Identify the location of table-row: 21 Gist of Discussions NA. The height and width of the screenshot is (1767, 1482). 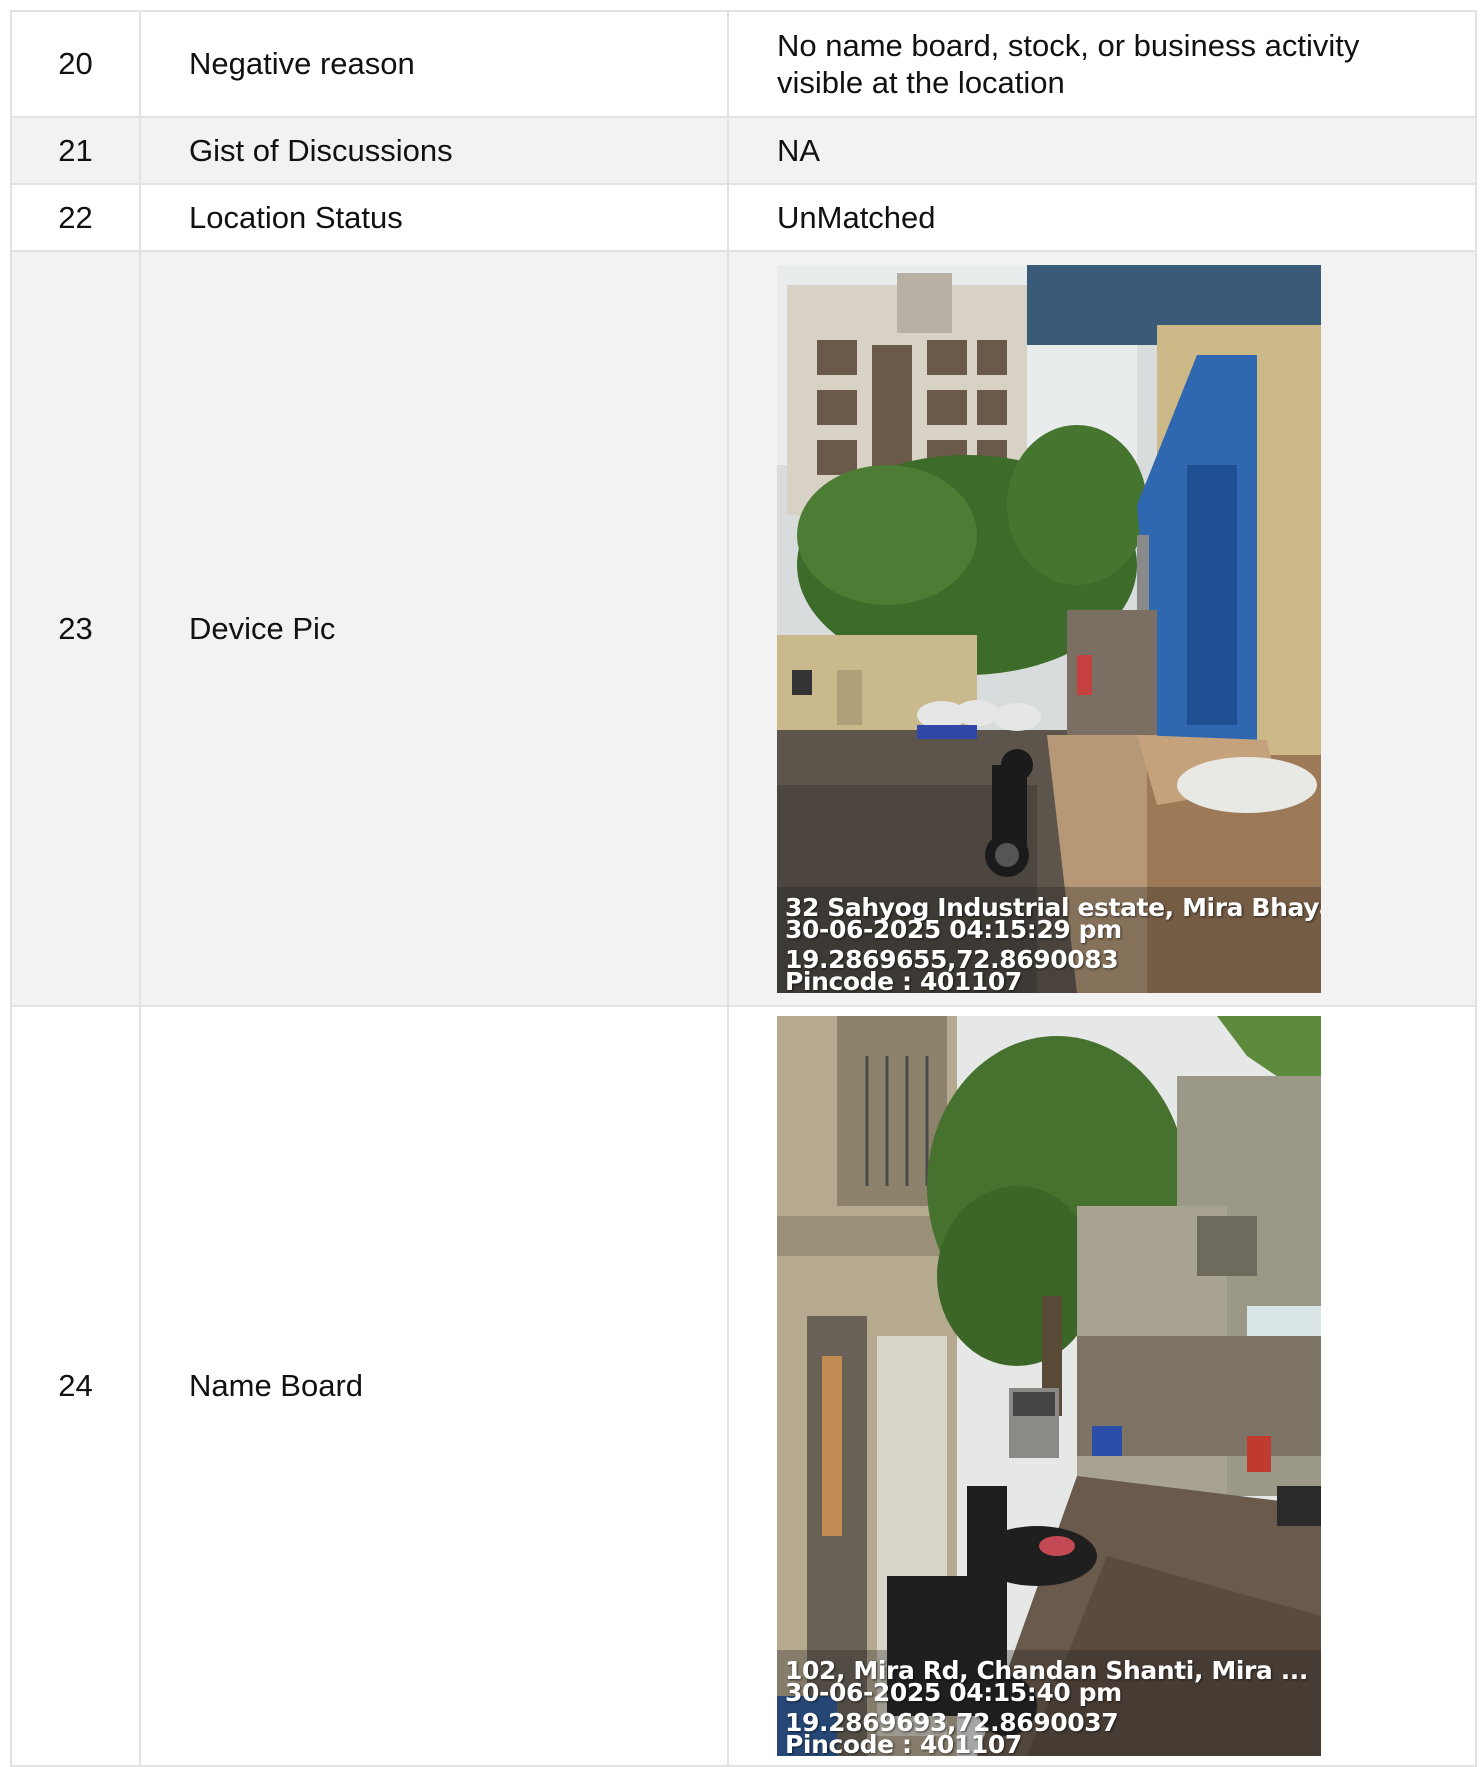
(743, 150).